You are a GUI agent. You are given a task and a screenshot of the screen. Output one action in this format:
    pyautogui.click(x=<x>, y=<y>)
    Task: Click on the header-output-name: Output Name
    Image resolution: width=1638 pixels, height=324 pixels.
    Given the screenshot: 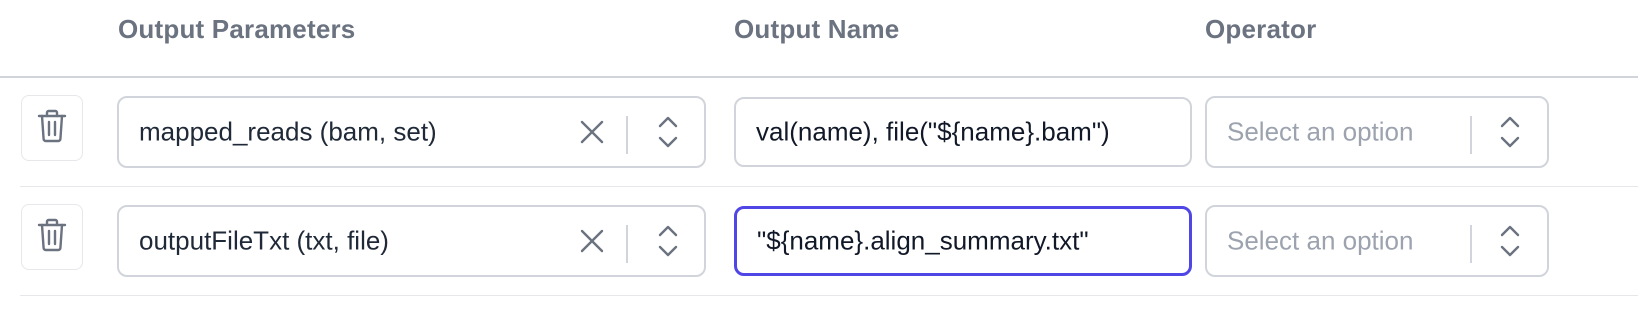 What is the action you would take?
    pyautogui.click(x=817, y=29)
    